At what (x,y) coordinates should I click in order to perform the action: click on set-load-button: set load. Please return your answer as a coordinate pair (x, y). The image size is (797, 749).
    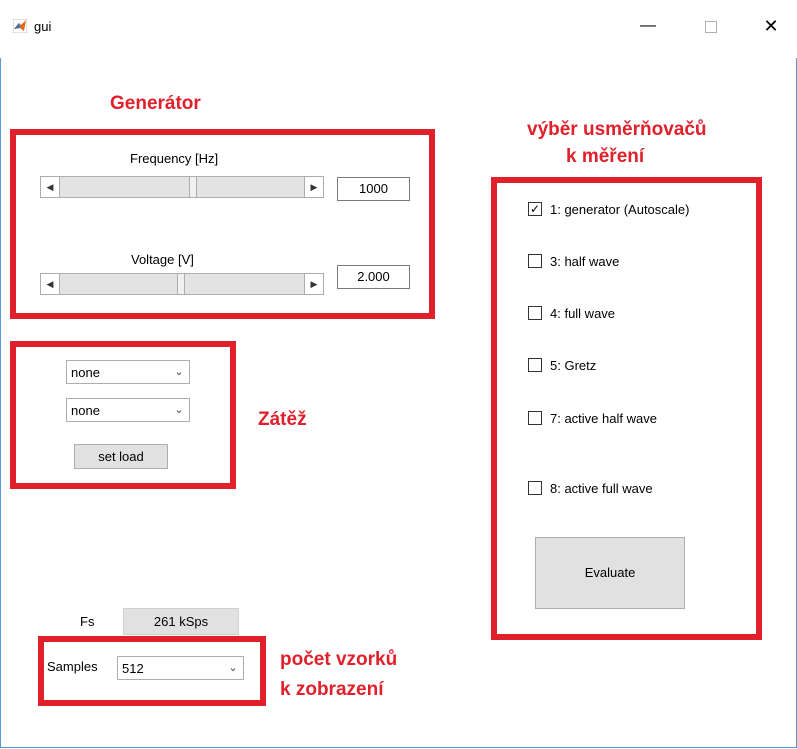
    Looking at the image, I should click on (121, 456).